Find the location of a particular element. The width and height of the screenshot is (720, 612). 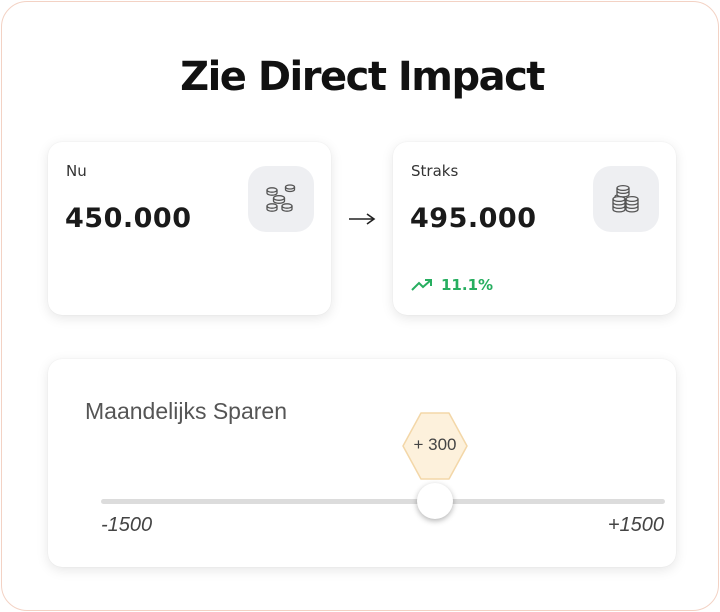

slider-min-label: -1500 is located at coordinates (127, 525).